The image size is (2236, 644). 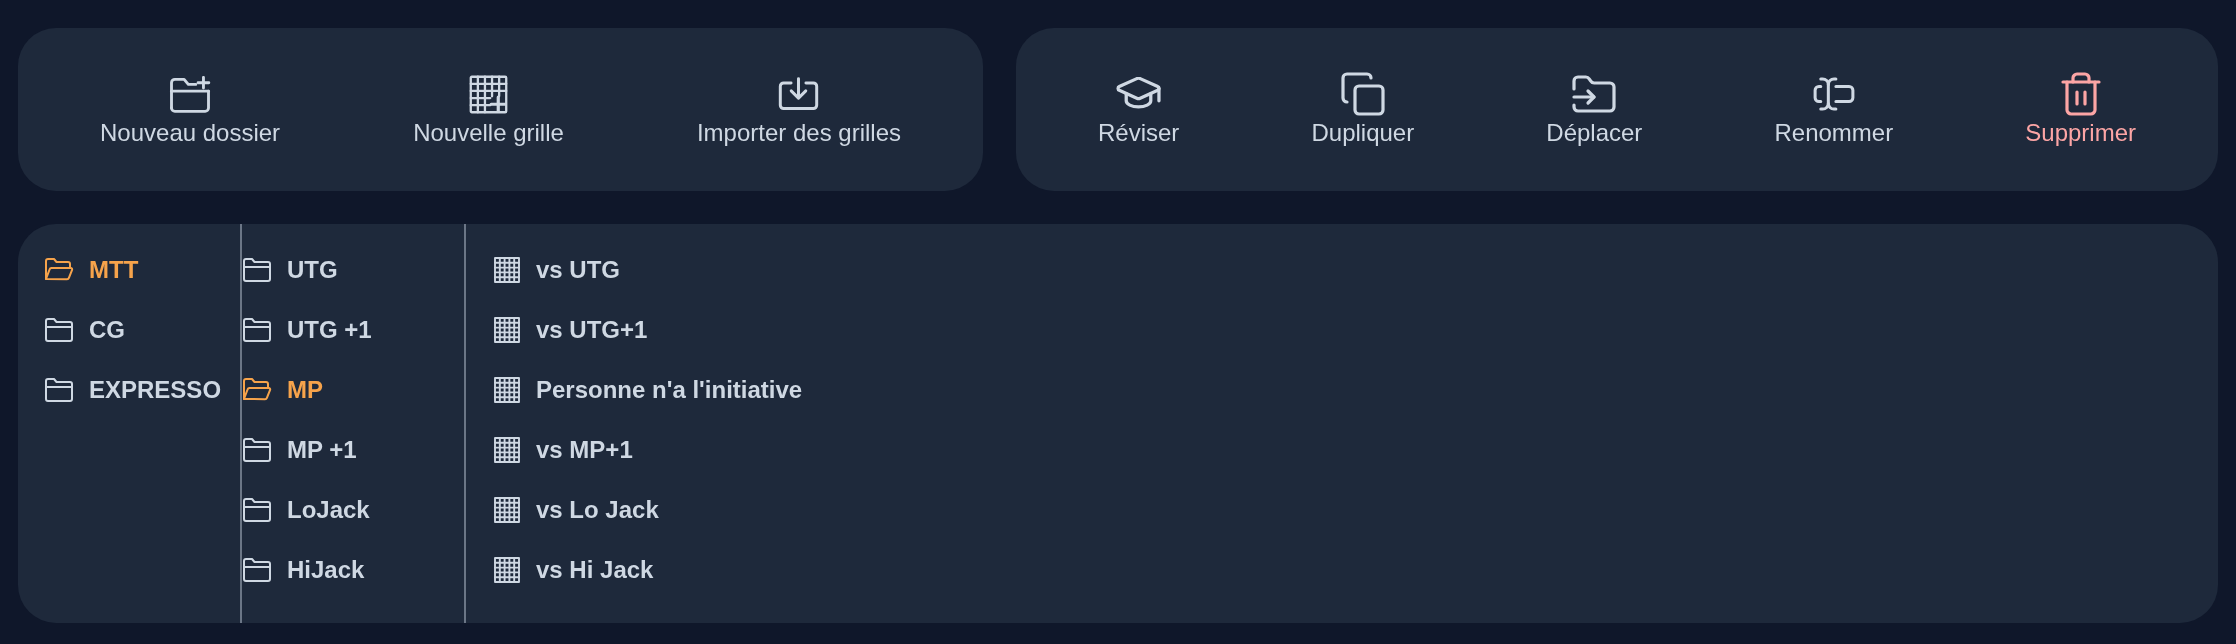 What do you see at coordinates (648, 390) in the screenshot?
I see `grid-item: Personne n'a l'initiative` at bounding box center [648, 390].